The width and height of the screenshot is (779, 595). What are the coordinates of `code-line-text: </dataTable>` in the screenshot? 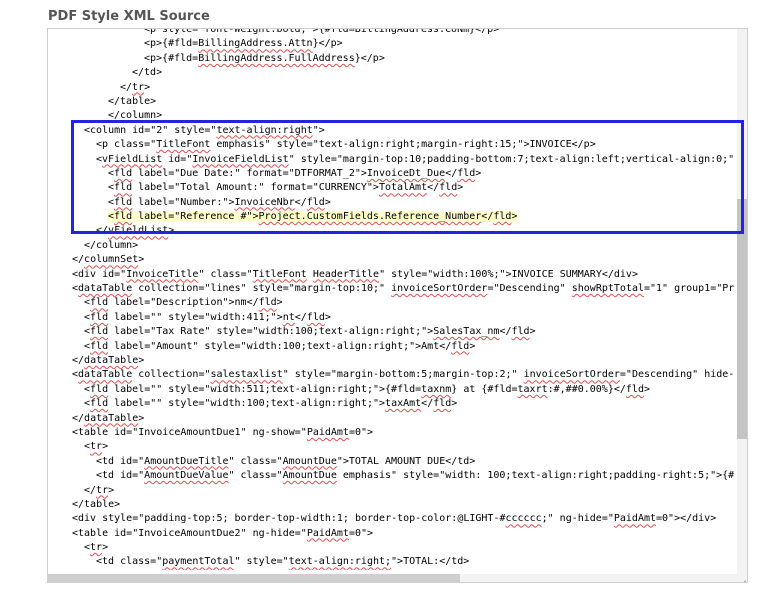 It's located at (108, 418).